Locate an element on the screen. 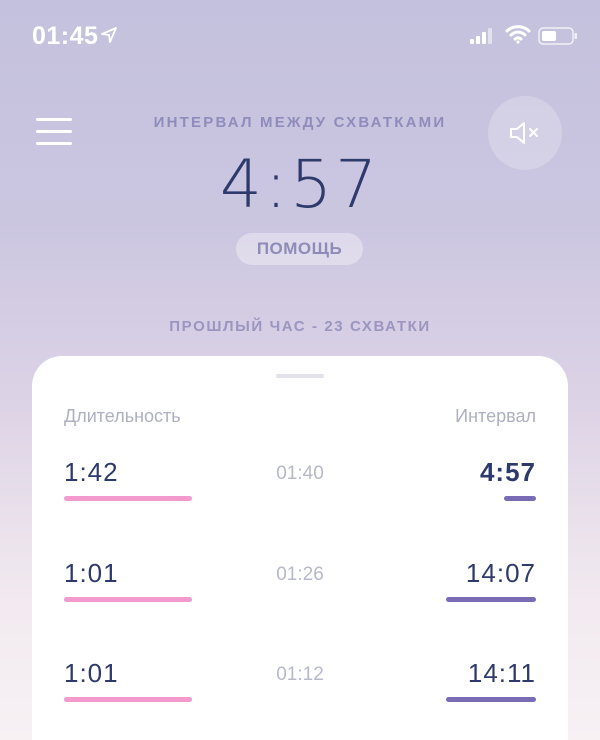 Image resolution: width=600 pixels, height=740 pixels. interval-value: 14:11 is located at coordinates (501, 673).